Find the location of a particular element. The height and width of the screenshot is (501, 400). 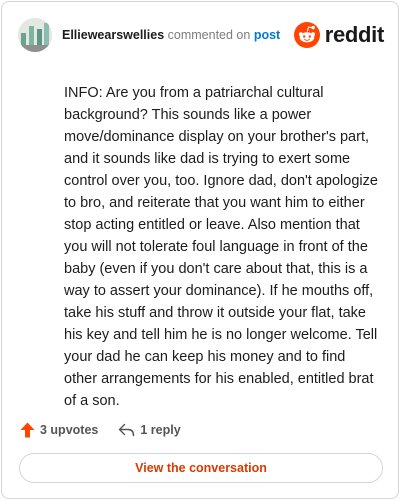

avatar-image is located at coordinates (35, 35).